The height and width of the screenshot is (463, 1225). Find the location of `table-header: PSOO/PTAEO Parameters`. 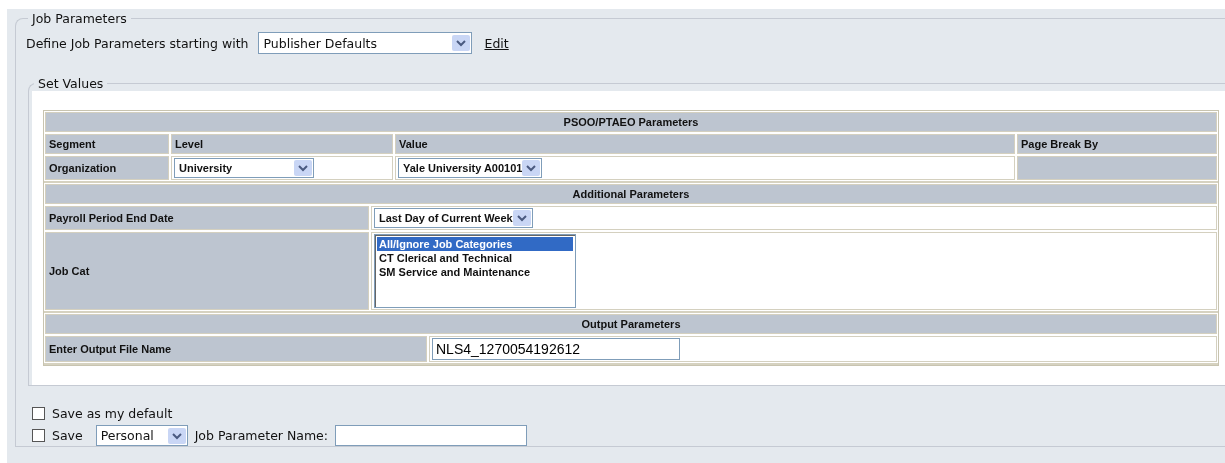

table-header: PSOO/PTAEO Parameters is located at coordinates (631, 122).